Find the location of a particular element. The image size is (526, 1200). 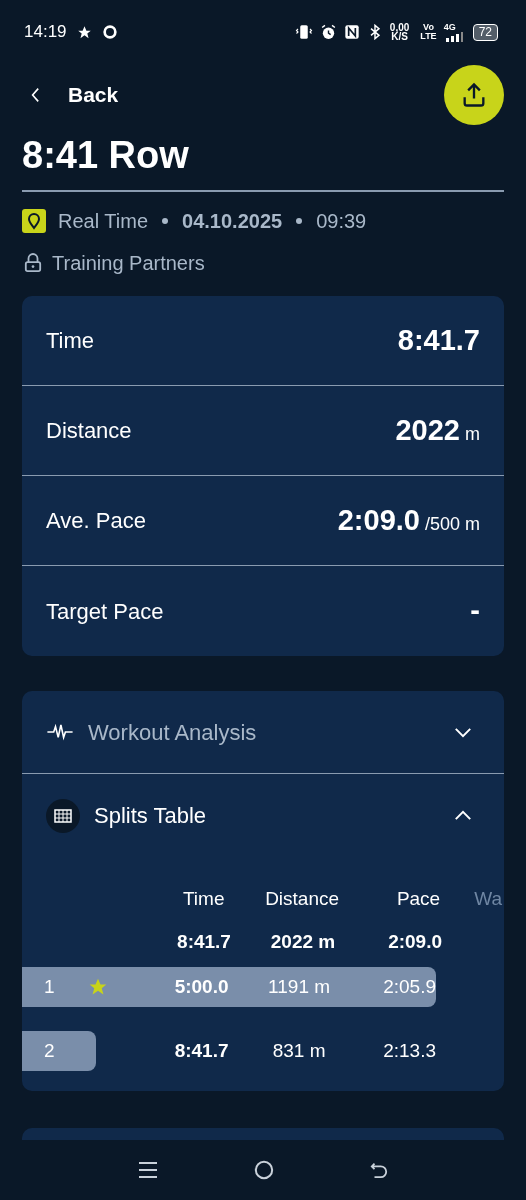

back-icon is located at coordinates (35, 95).